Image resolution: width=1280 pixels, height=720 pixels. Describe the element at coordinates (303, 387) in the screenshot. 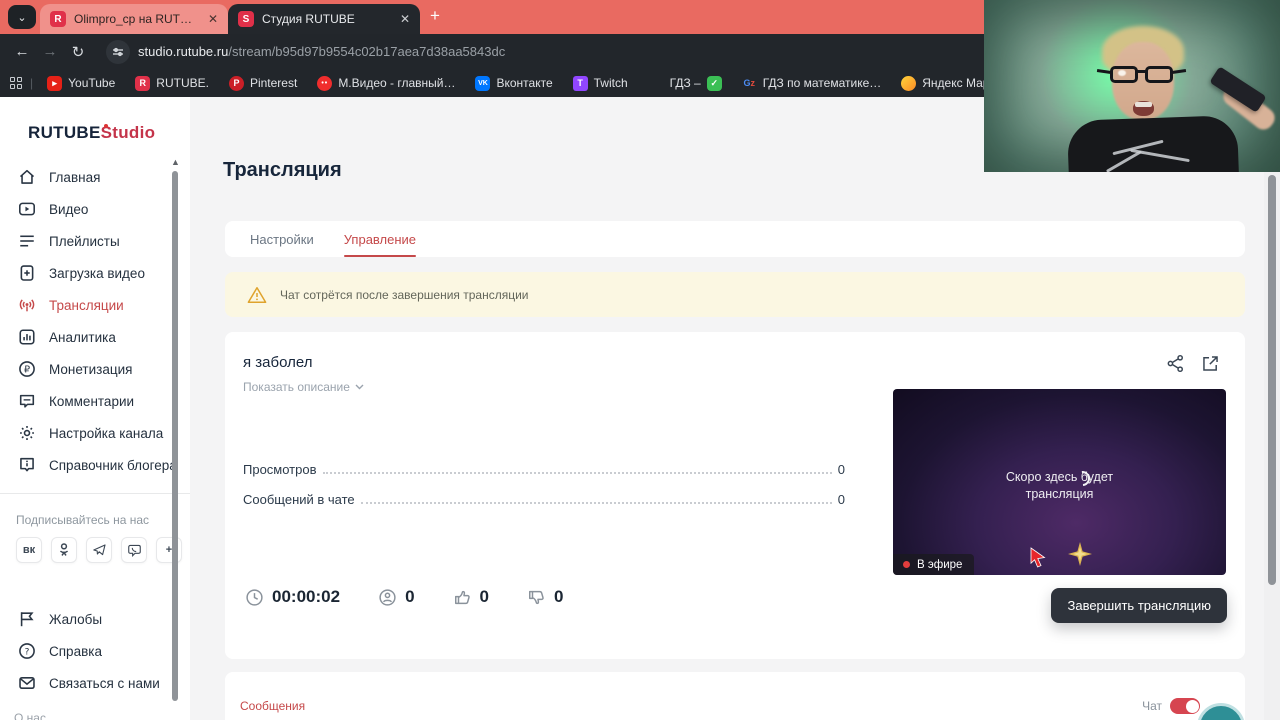

I see `show-description-link: Показать описание` at that location.